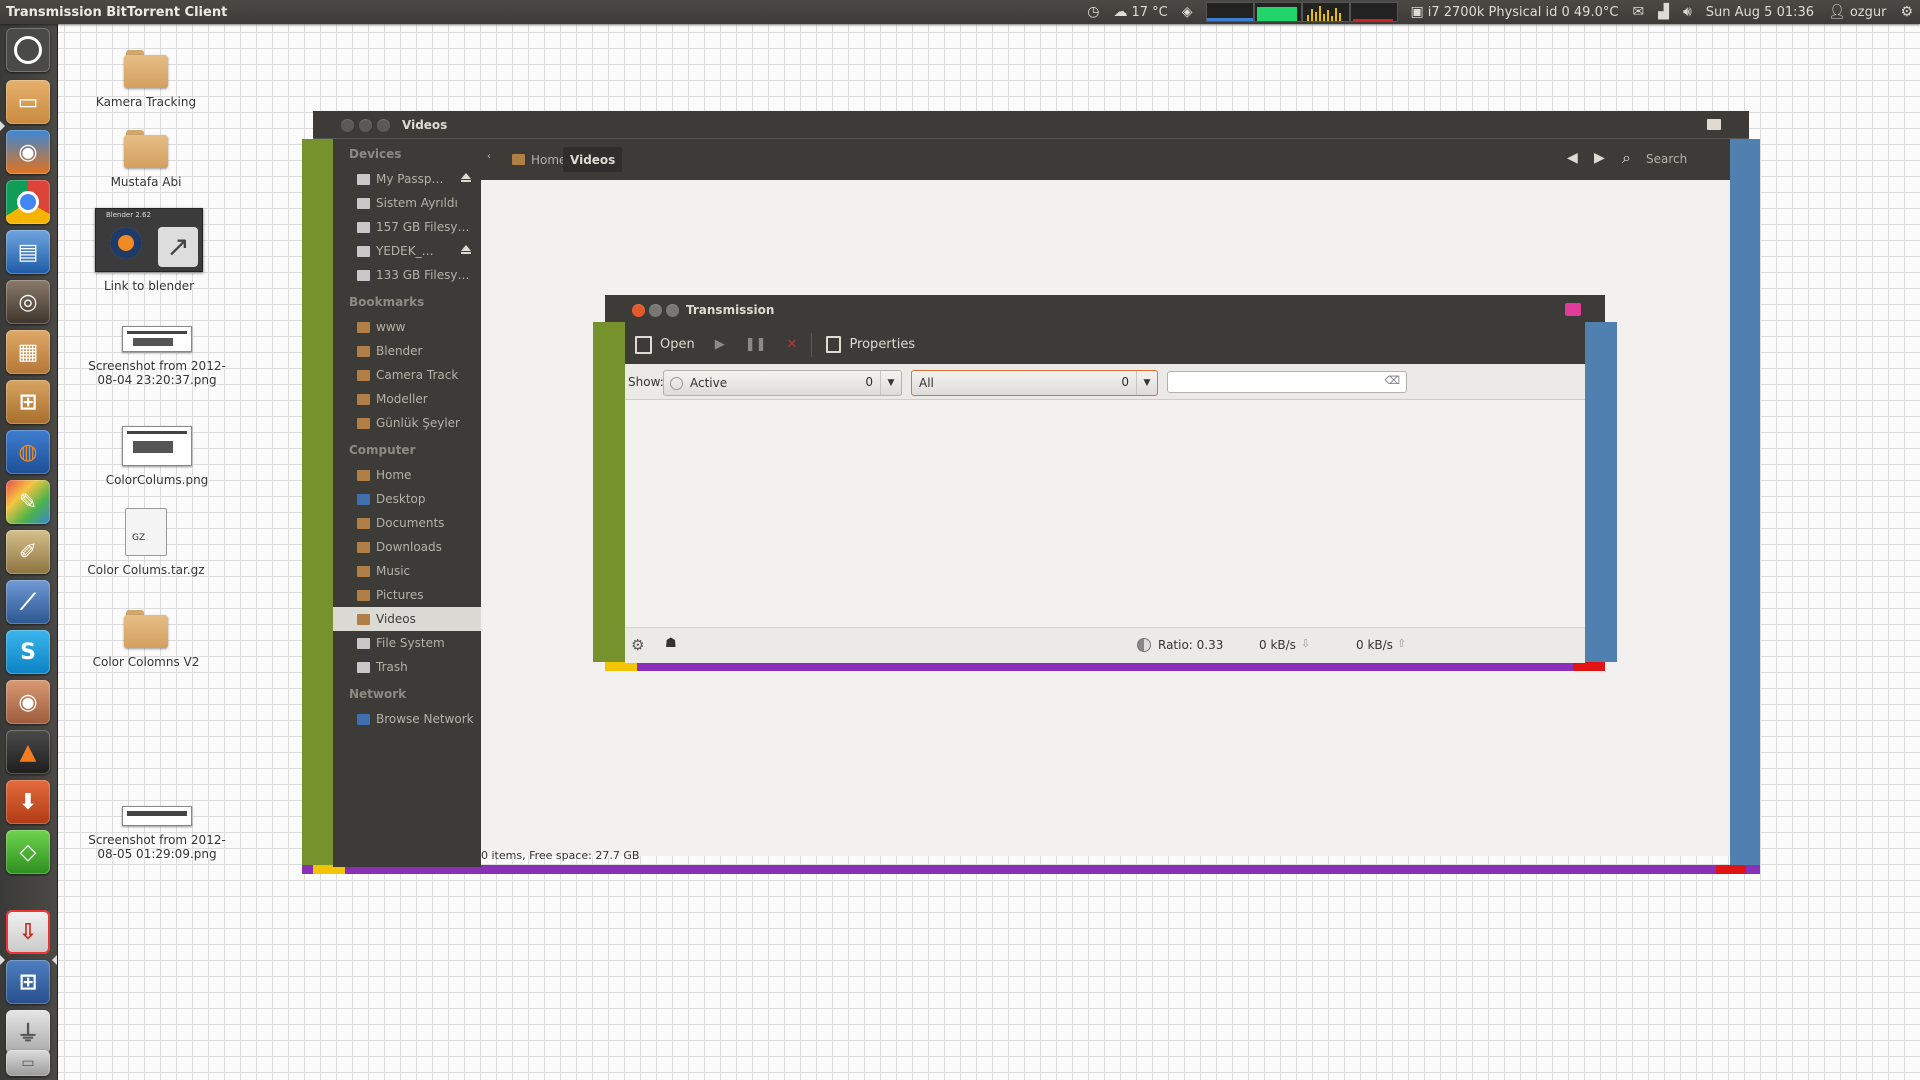 The height and width of the screenshot is (1080, 1920). Describe the element at coordinates (407, 523) in the screenshot. I see `sidebar-item-documents: Documents` at that location.